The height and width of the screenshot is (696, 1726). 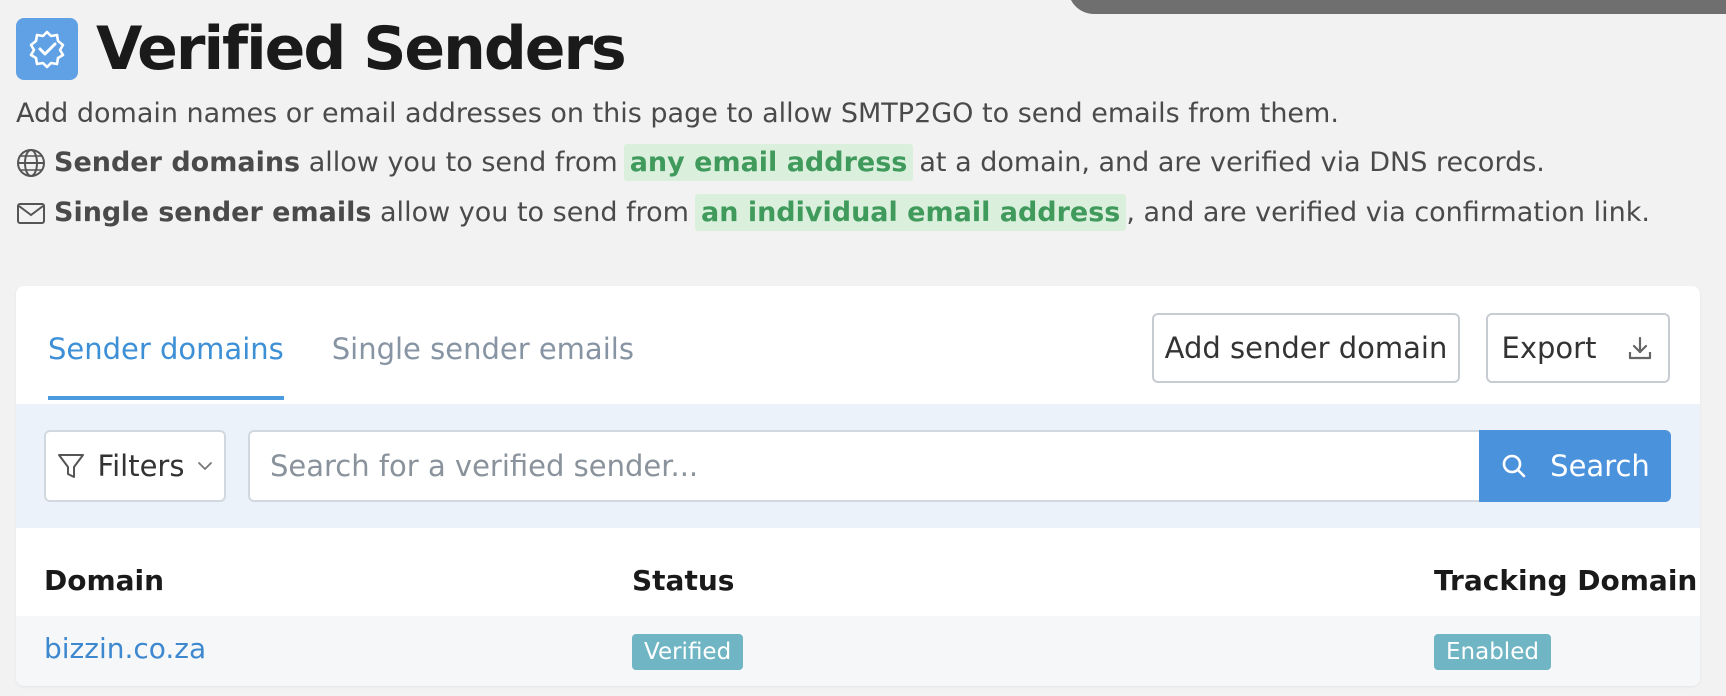 What do you see at coordinates (872, 466) in the screenshot?
I see `search-input` at bounding box center [872, 466].